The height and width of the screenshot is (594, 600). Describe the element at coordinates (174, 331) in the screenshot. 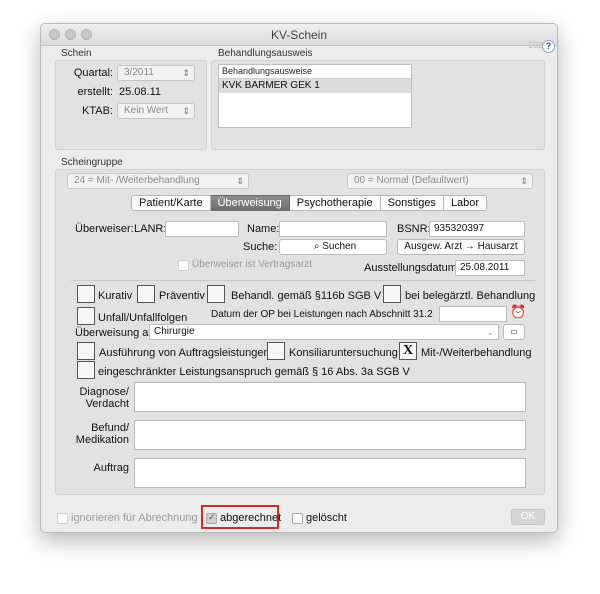

I see `ueberweisung-an-value: Chirurgie` at that location.